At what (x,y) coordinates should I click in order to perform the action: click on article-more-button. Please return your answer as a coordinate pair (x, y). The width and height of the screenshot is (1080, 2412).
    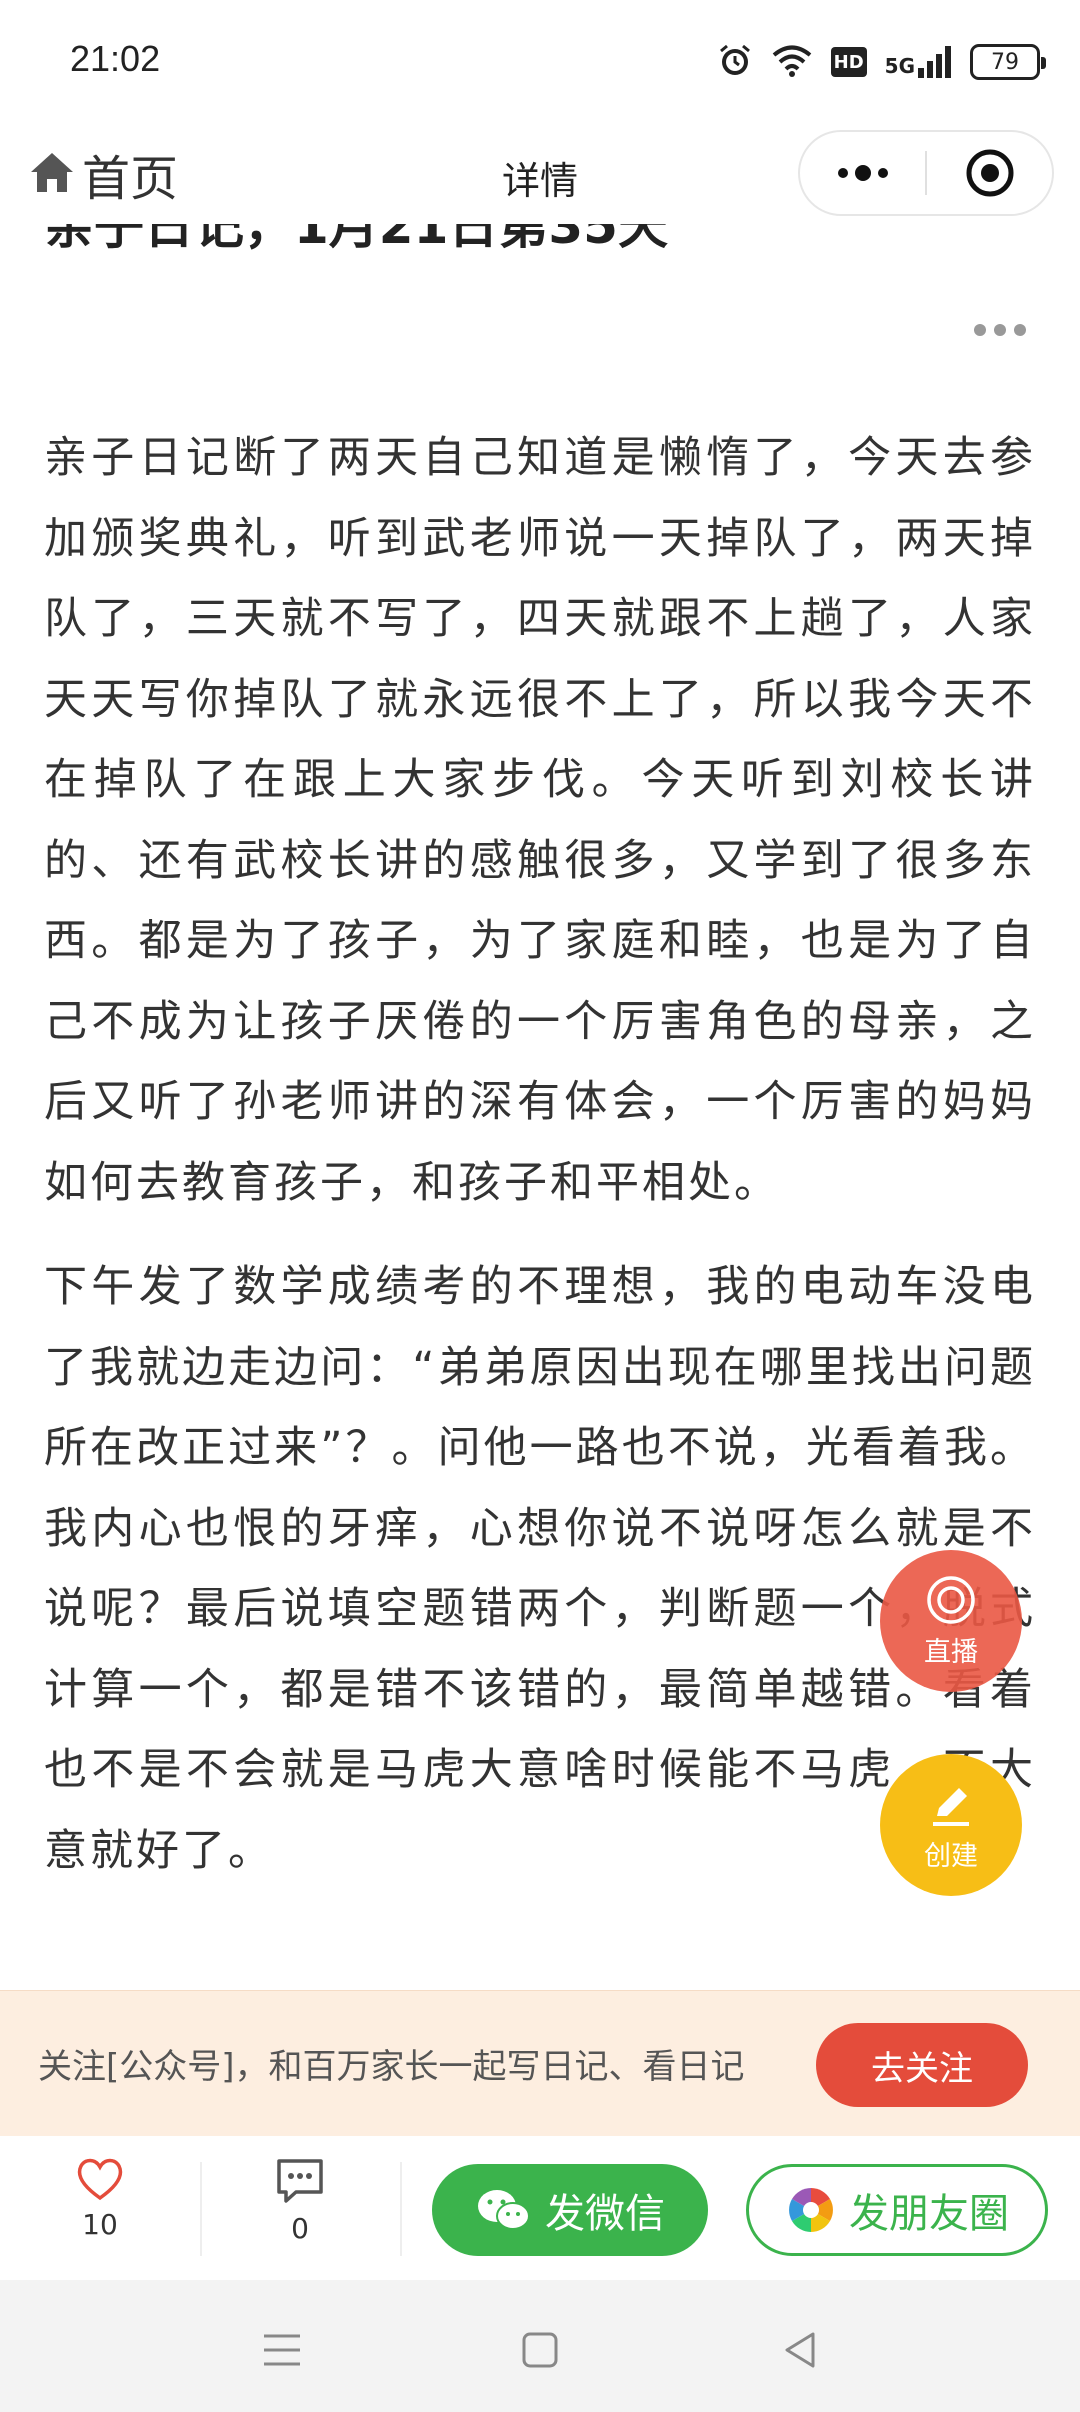
    Looking at the image, I should click on (1000, 330).